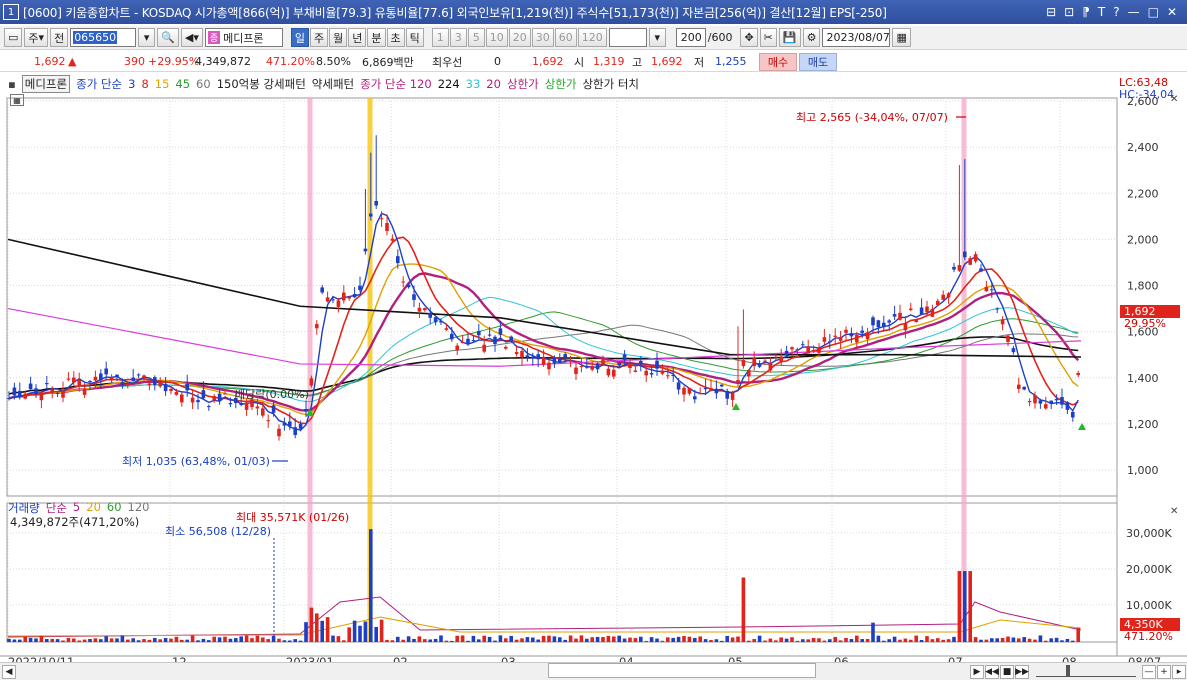 The height and width of the screenshot is (680, 1187). I want to click on legend-stock: 메디프론, so click(46, 84).